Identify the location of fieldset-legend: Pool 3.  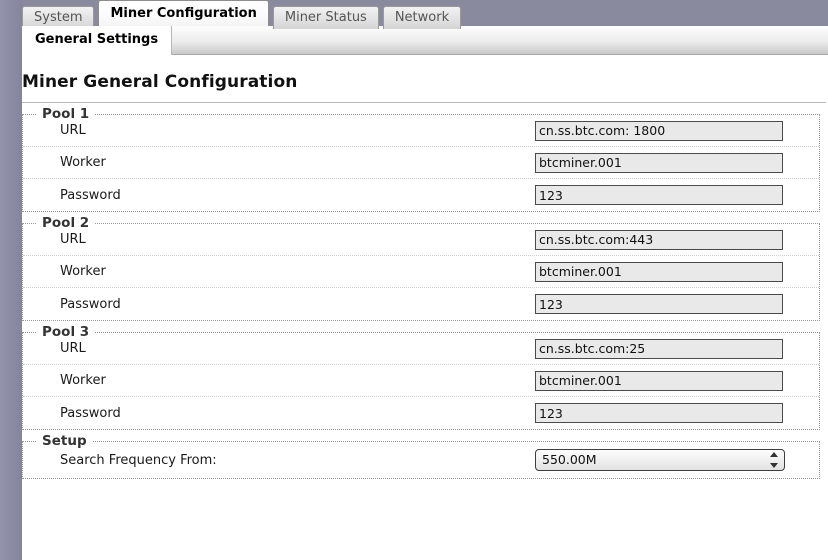
(66, 332).